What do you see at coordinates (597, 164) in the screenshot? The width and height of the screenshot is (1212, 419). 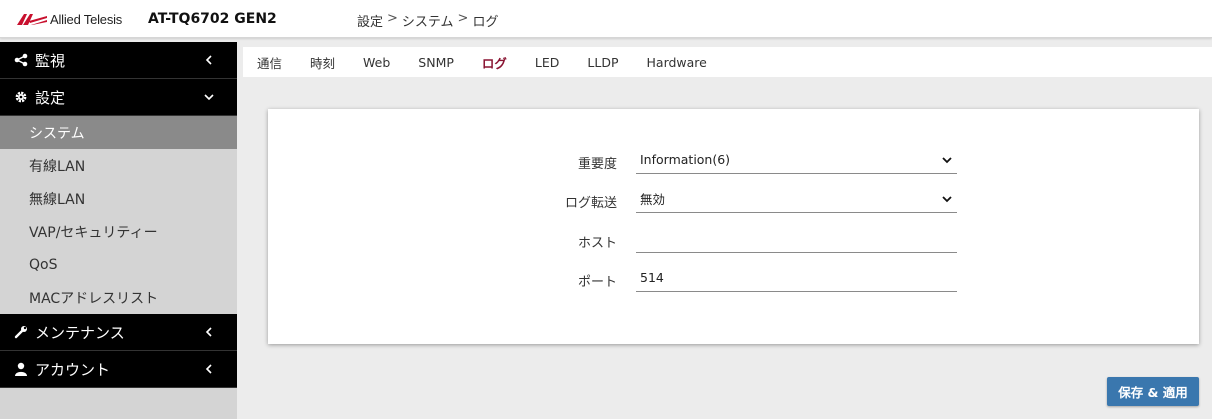 I see `severity-label: 重要度` at bounding box center [597, 164].